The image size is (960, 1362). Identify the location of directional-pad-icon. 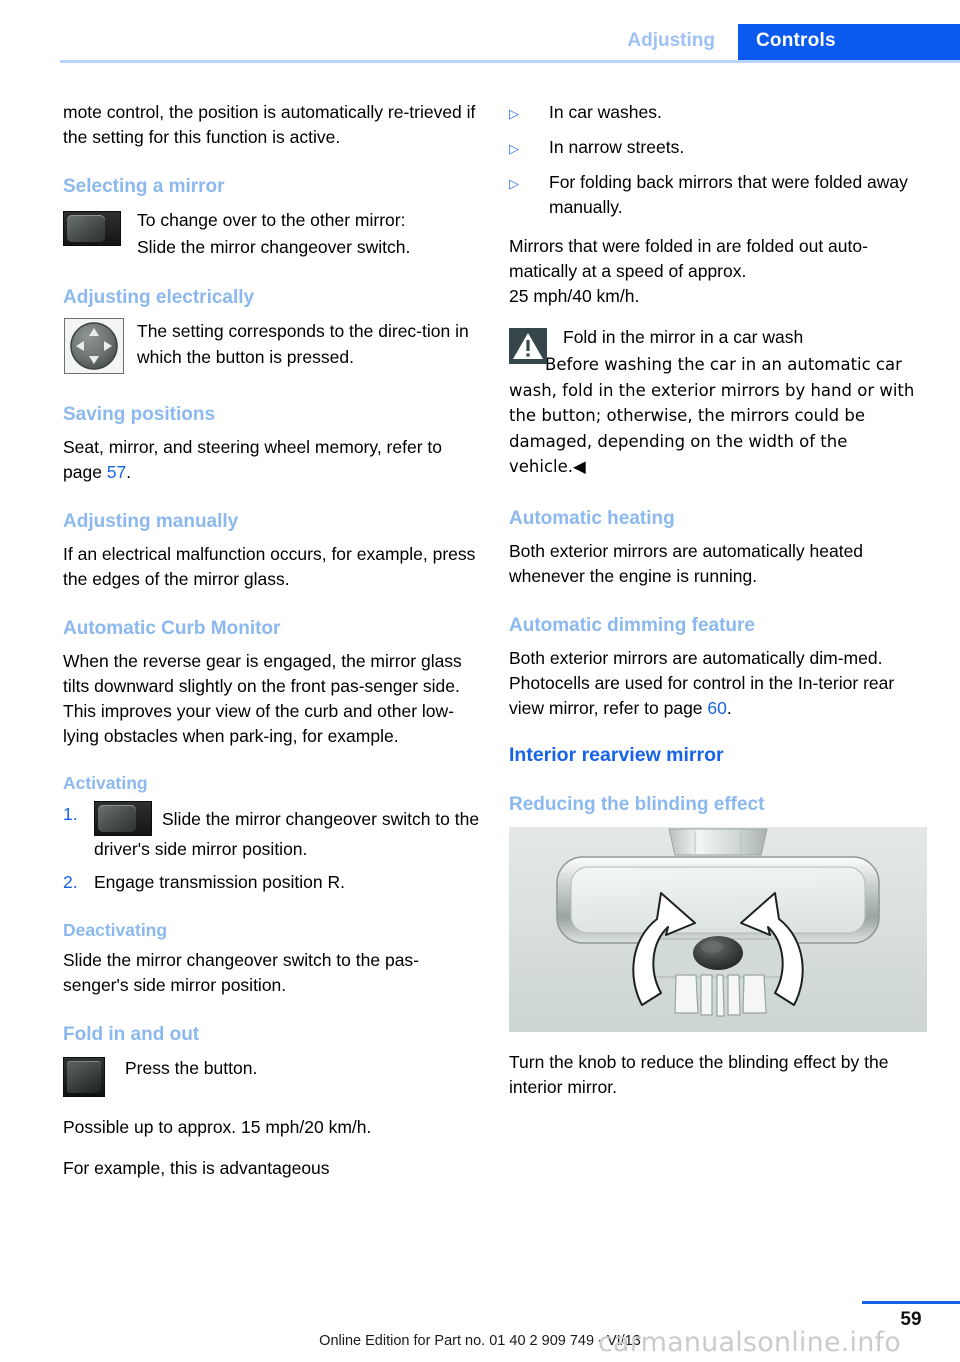
(94, 346).